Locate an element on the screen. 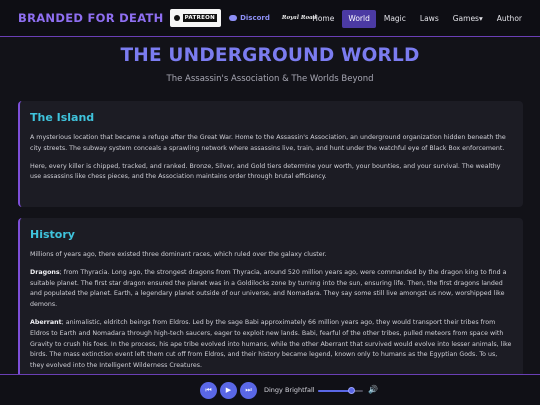 This screenshot has height=405, width=540. volume-slider is located at coordinates (340, 390).